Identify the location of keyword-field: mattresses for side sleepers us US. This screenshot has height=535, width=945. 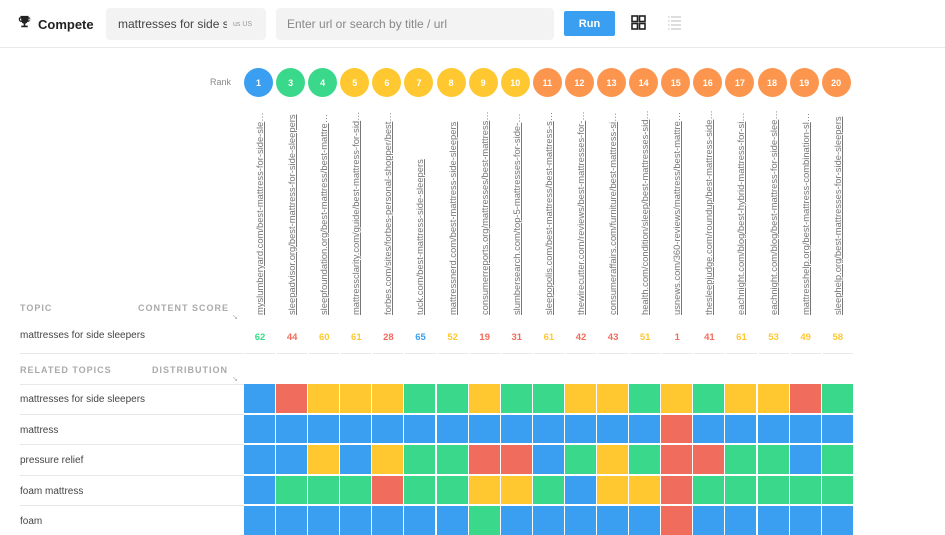
(186, 24).